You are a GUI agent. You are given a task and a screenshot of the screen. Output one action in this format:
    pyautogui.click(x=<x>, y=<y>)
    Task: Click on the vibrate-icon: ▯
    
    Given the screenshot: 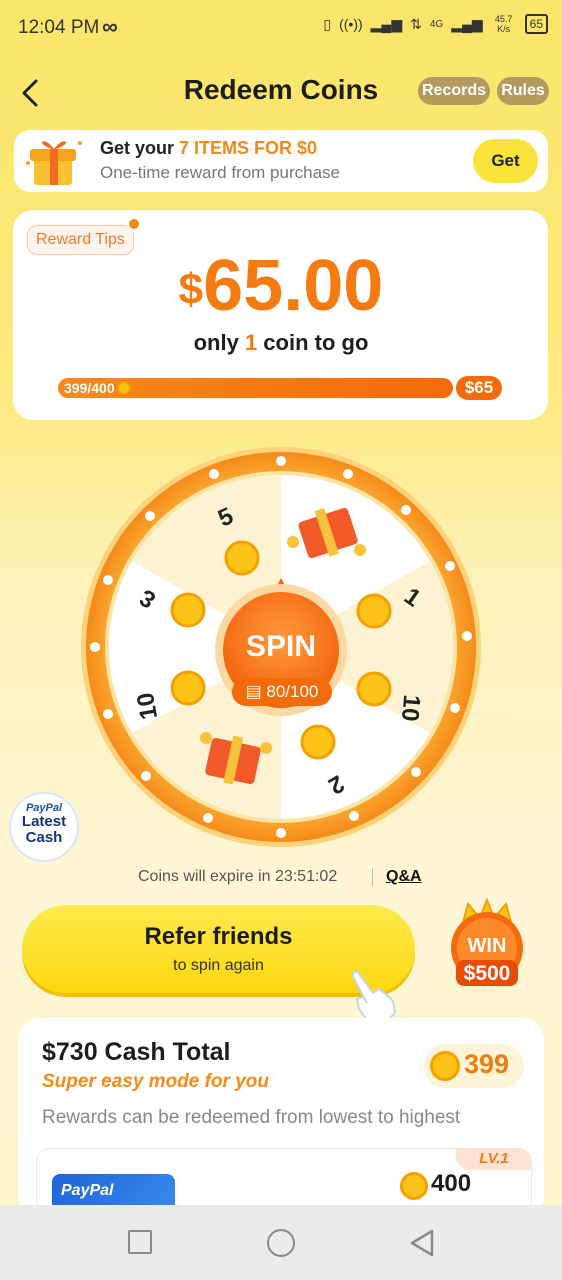 What is the action you would take?
    pyautogui.click(x=327, y=23)
    